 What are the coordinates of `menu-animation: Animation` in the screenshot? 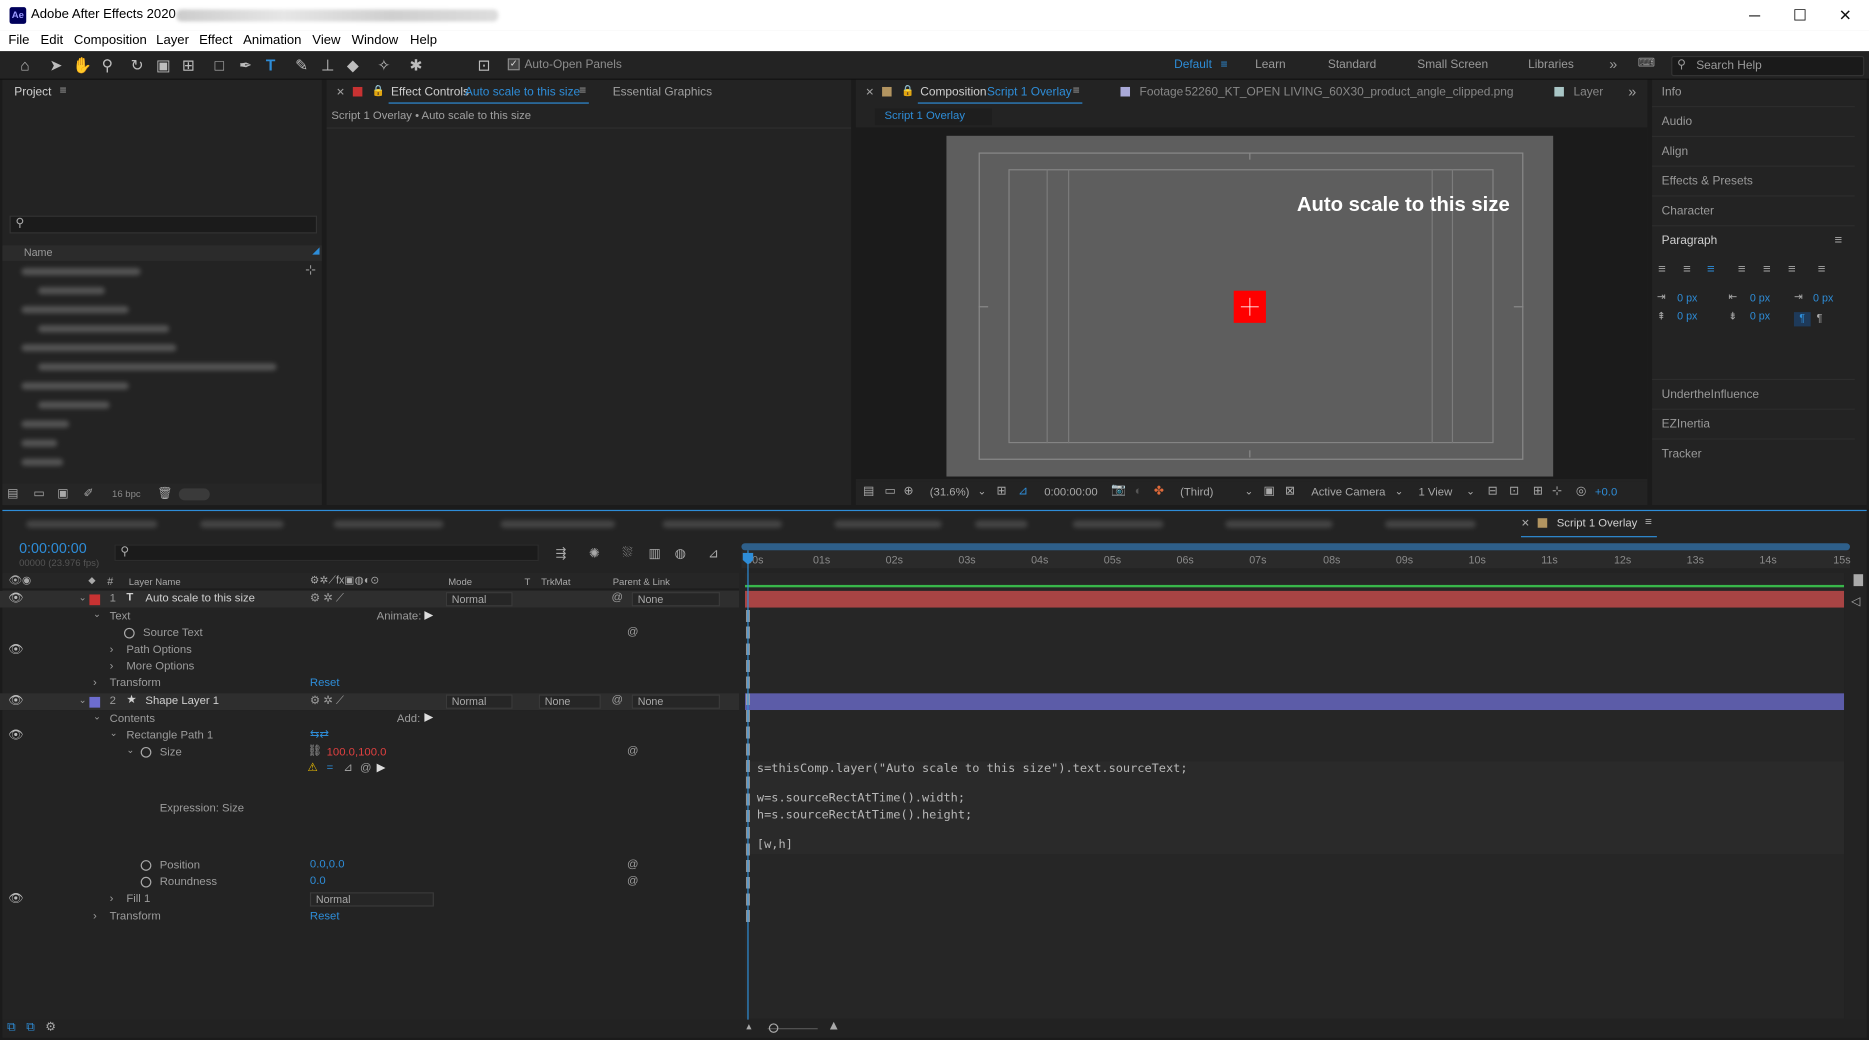 It's located at (272, 40).